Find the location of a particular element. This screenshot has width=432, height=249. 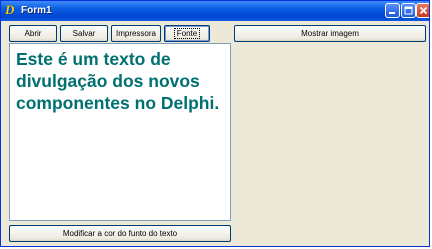

print-button: Impressora is located at coordinates (136, 33).